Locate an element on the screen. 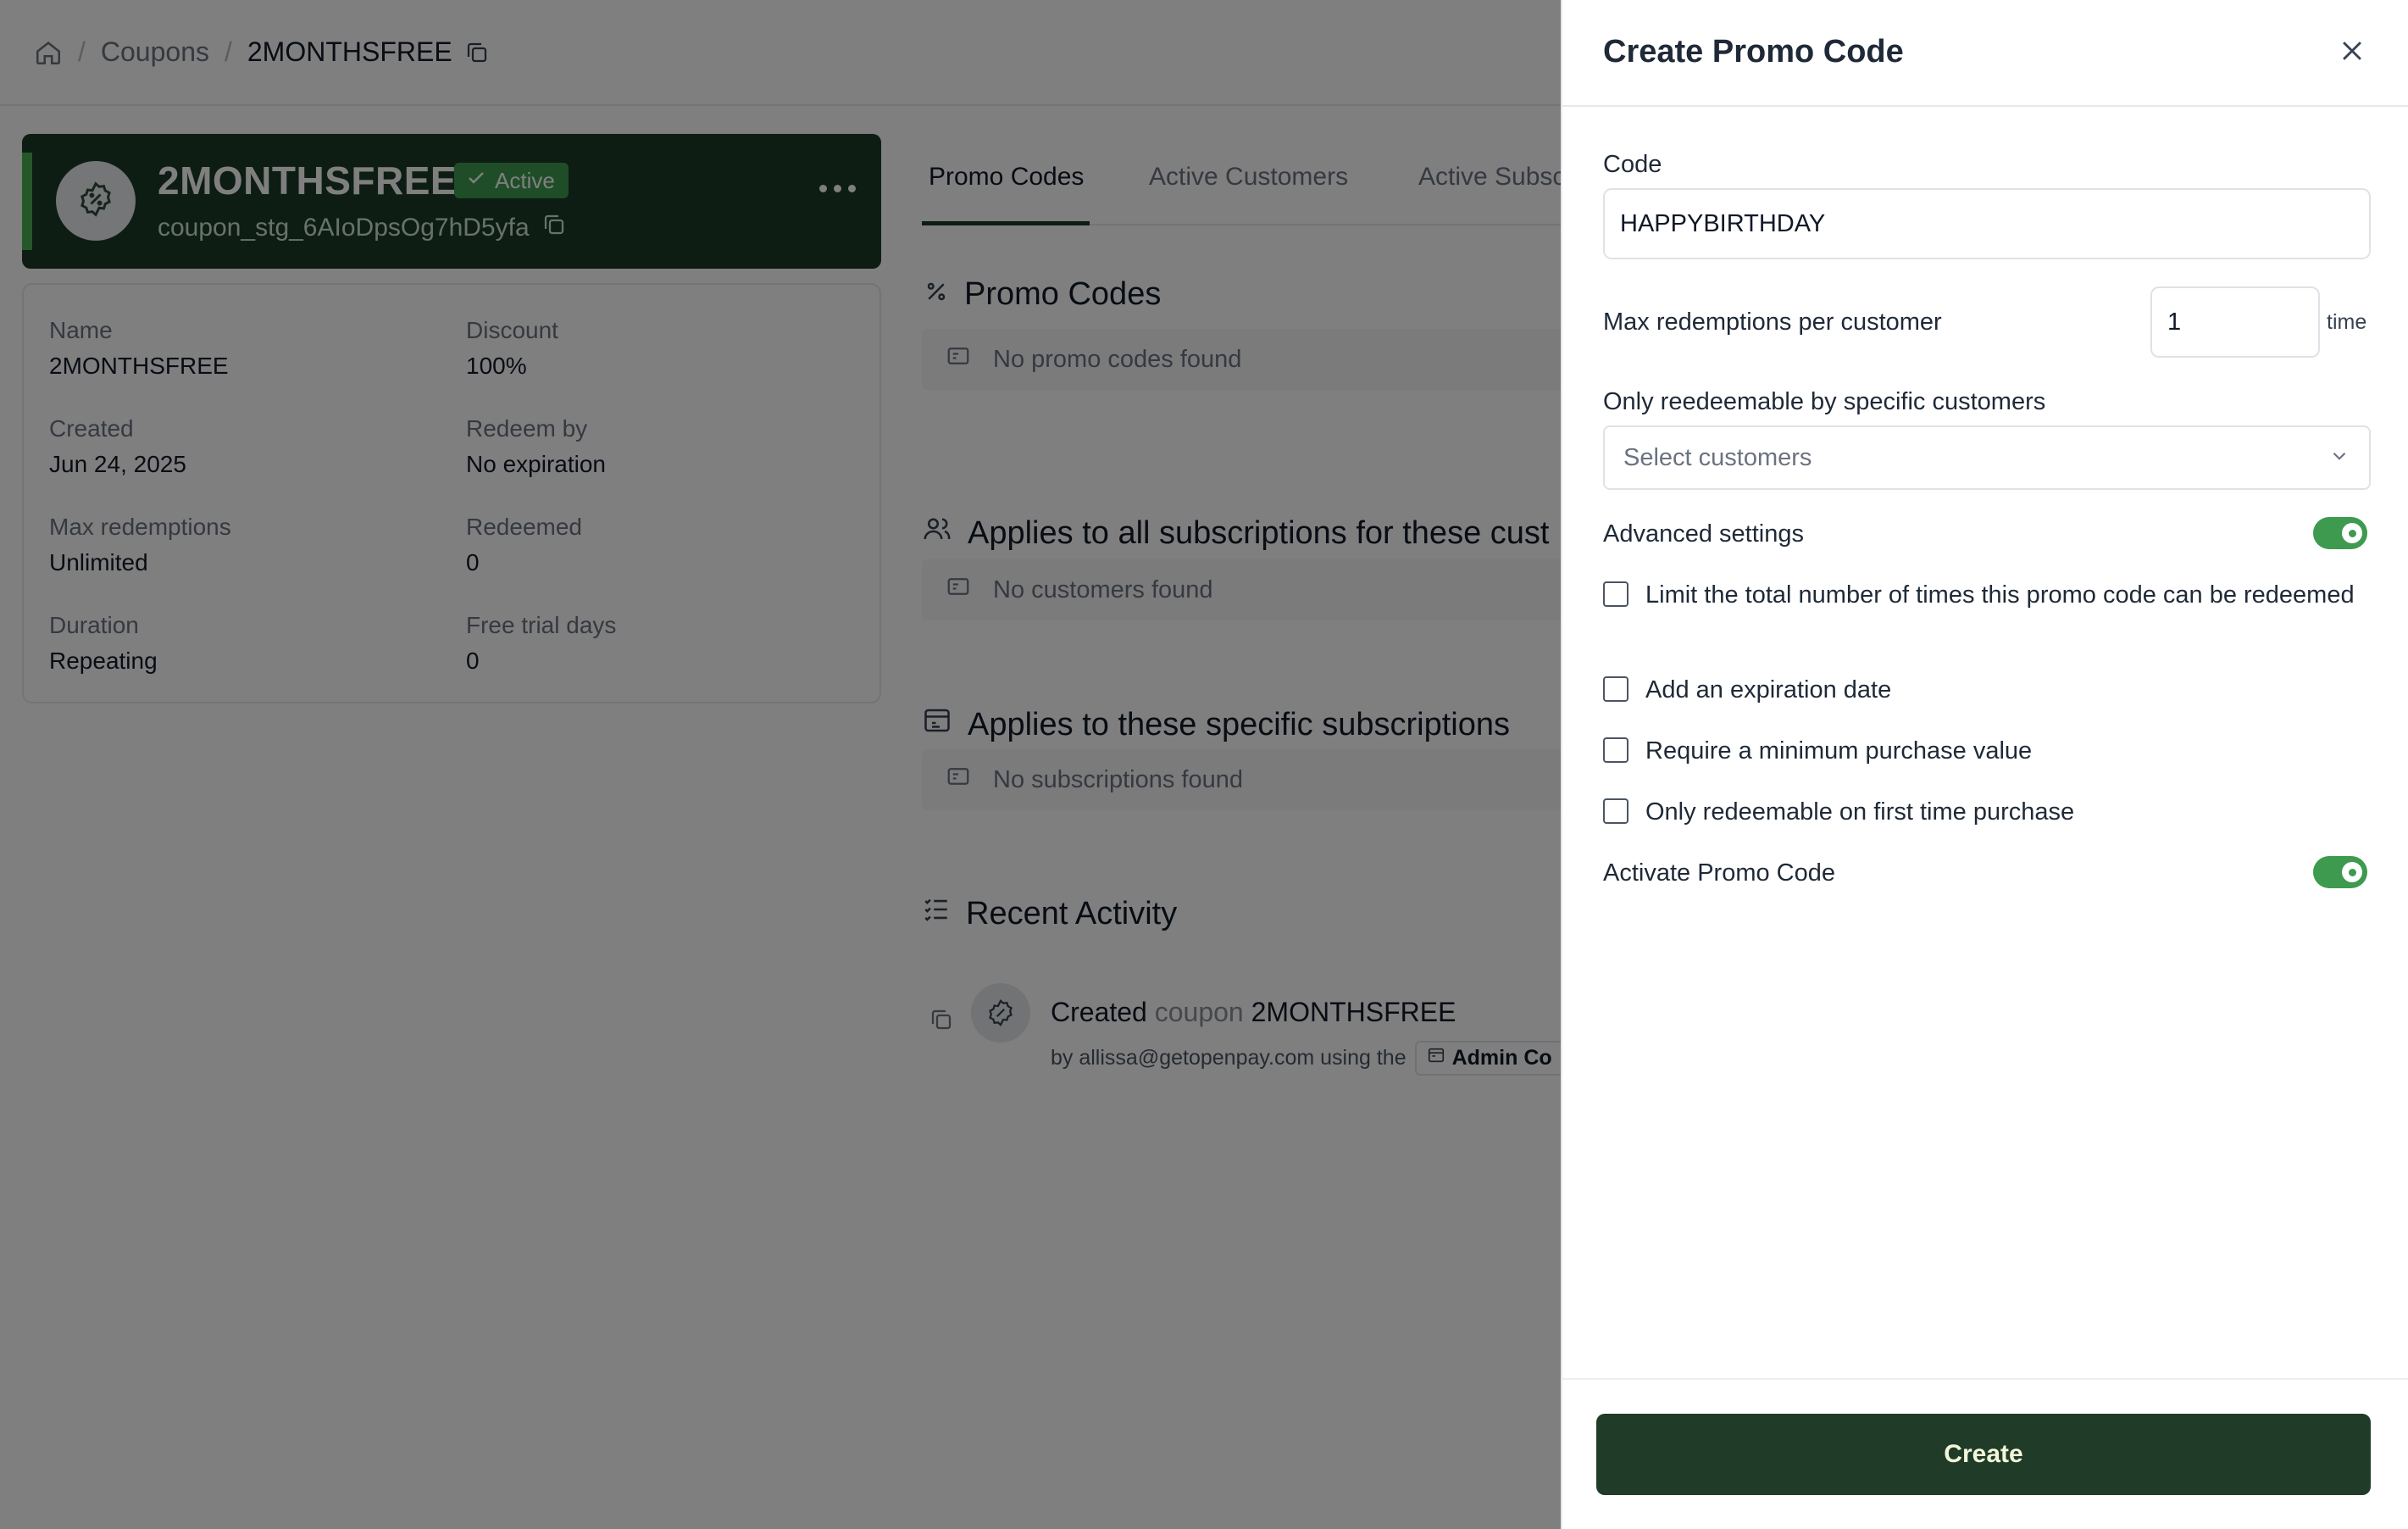 The image size is (2408, 1529). minimum-purchase-label: Require a minimum purchase value is located at coordinates (1839, 750).